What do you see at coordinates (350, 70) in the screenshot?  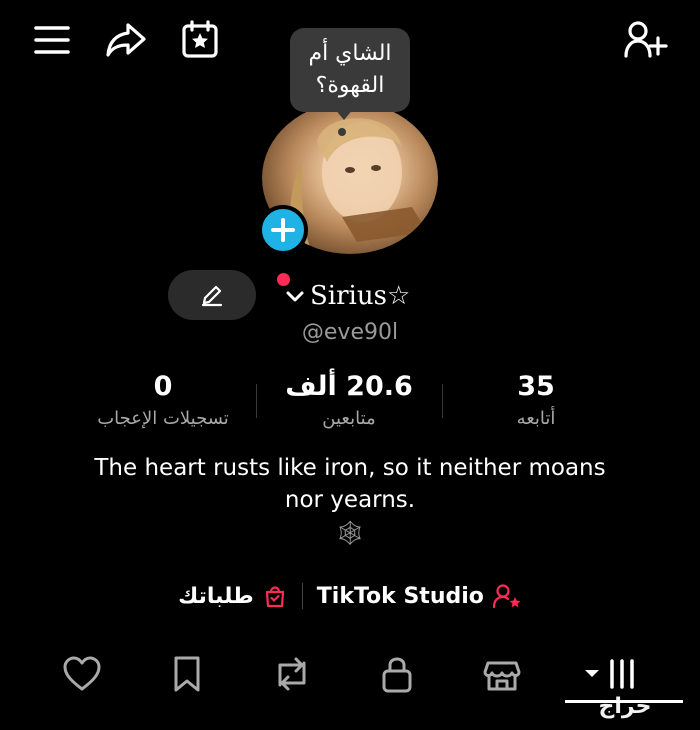 I see `note-bubble: الشاي أم القهوة؟` at bounding box center [350, 70].